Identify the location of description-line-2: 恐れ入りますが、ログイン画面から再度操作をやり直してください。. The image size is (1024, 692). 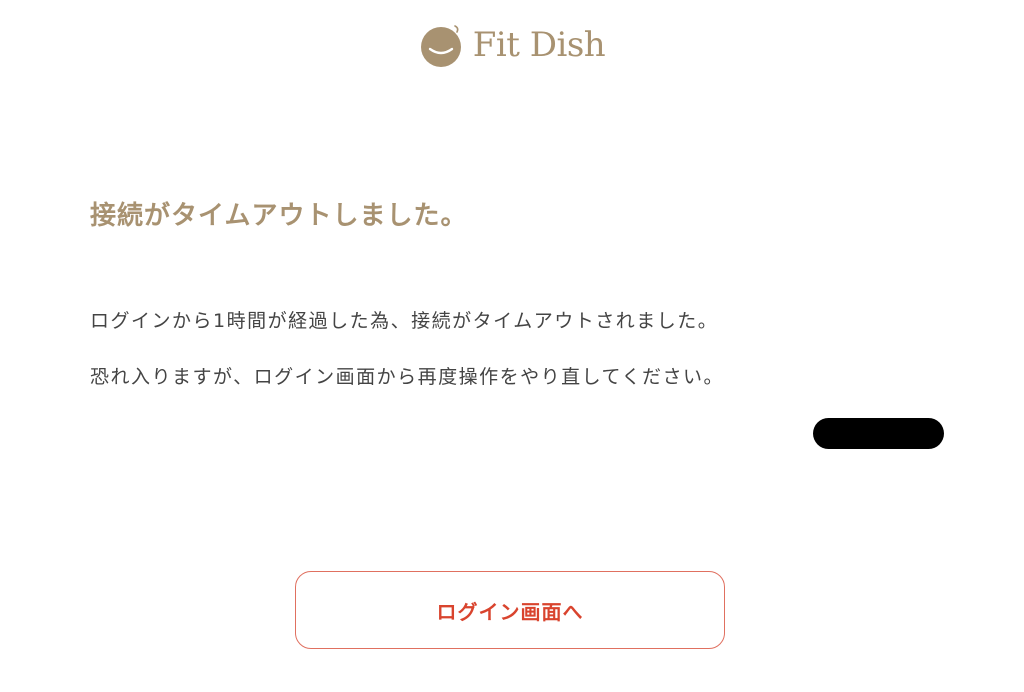
(407, 377).